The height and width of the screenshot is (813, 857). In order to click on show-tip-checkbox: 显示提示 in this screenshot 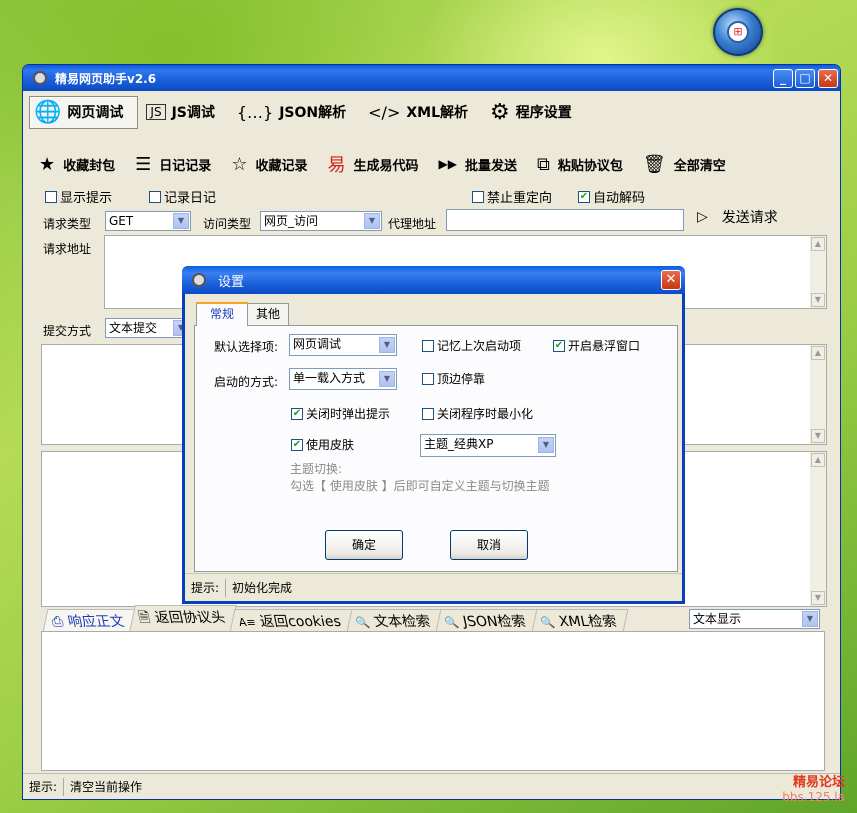, I will do `click(78, 196)`.